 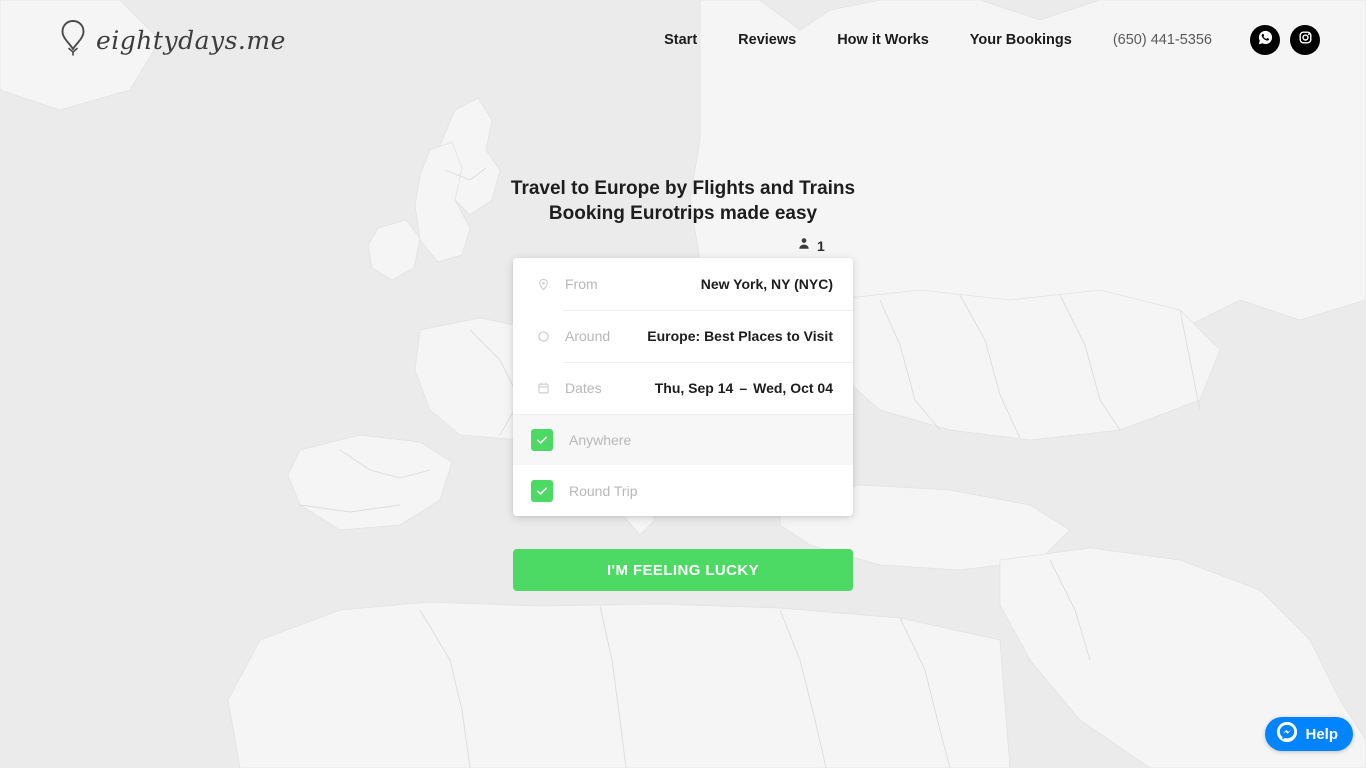 What do you see at coordinates (683, 570) in the screenshot?
I see `feeling-lucky-button: I'M FEELING LUCKY` at bounding box center [683, 570].